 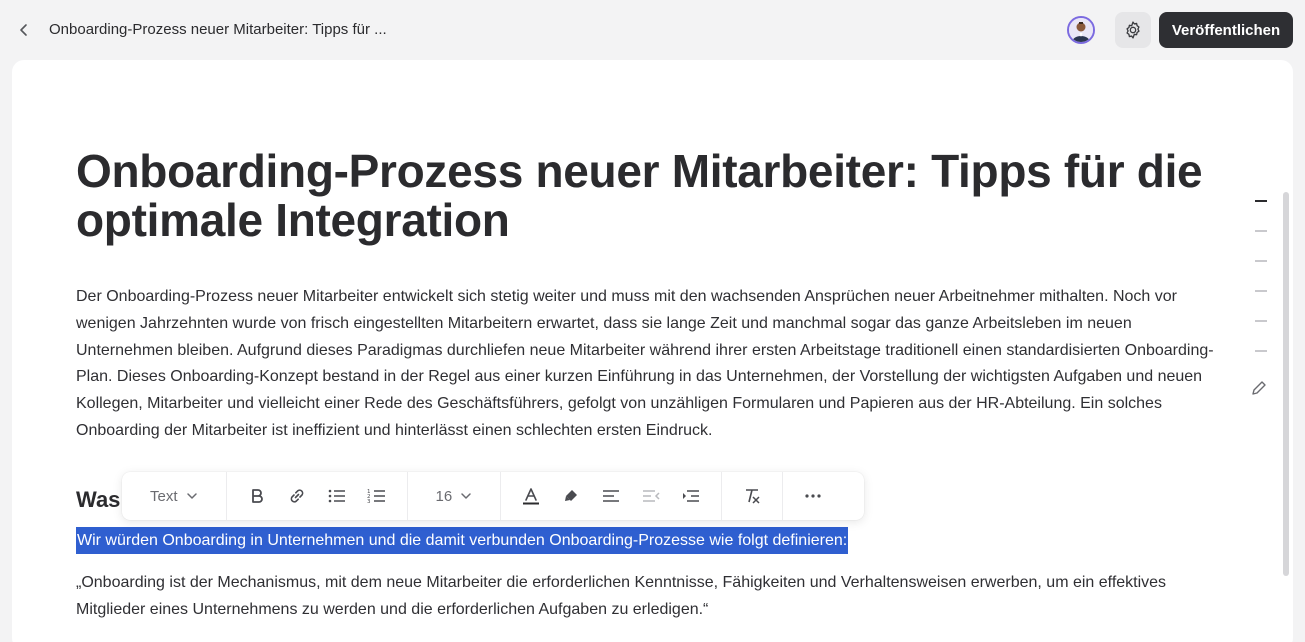 I want to click on user-avatar-icon, so click(x=1081, y=30).